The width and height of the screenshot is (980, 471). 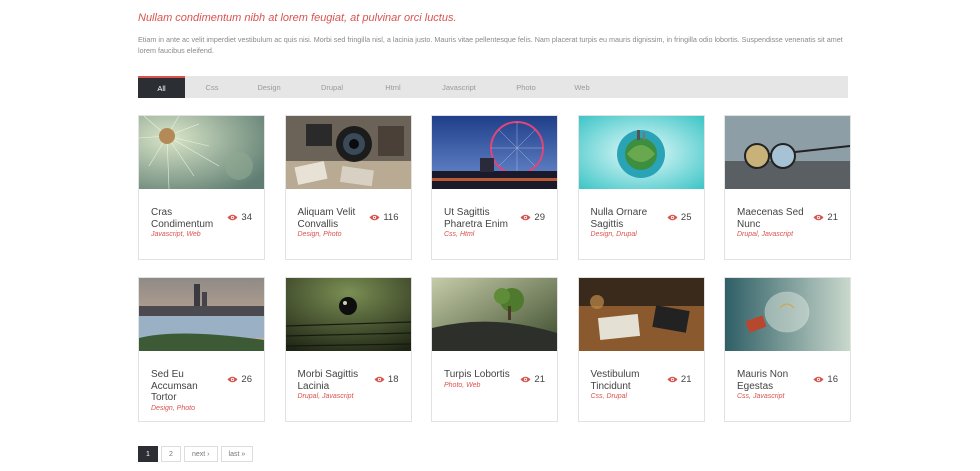 I want to click on item-categories: Javascript, Web, so click(x=196, y=234).